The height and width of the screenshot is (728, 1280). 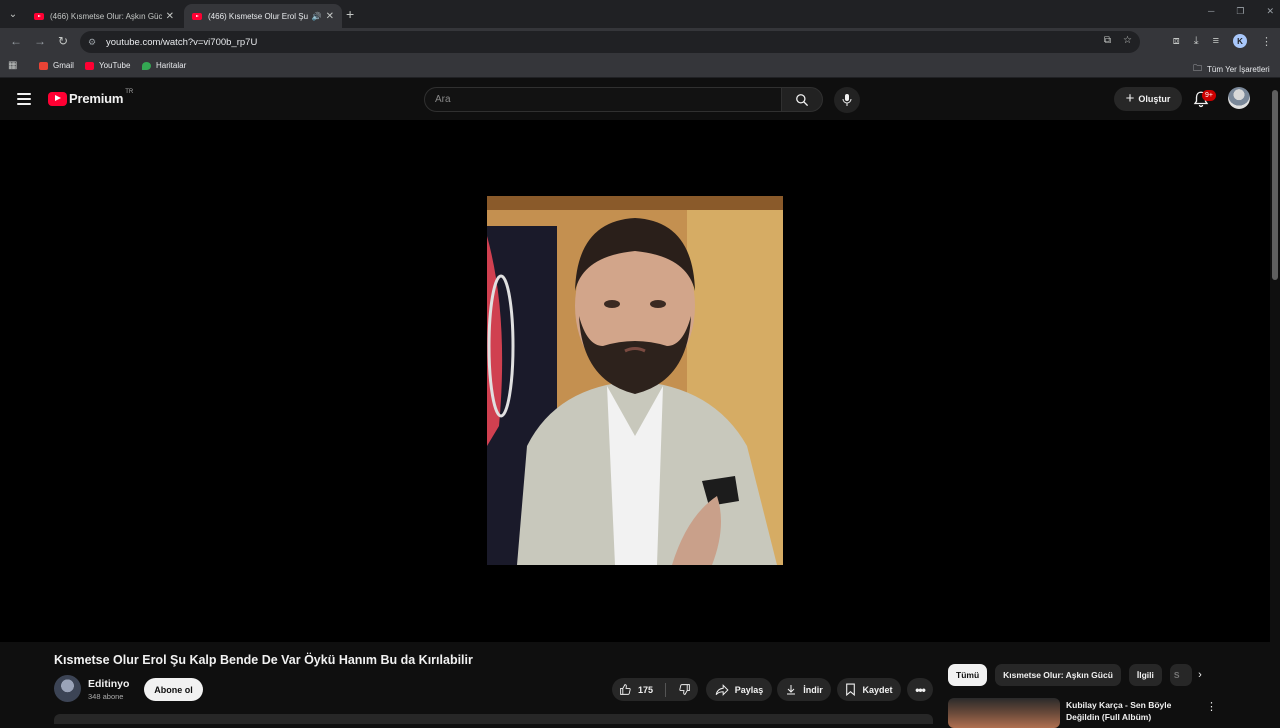 What do you see at coordinates (115, 65) in the screenshot?
I see `bookmark-label: YouTube` at bounding box center [115, 65].